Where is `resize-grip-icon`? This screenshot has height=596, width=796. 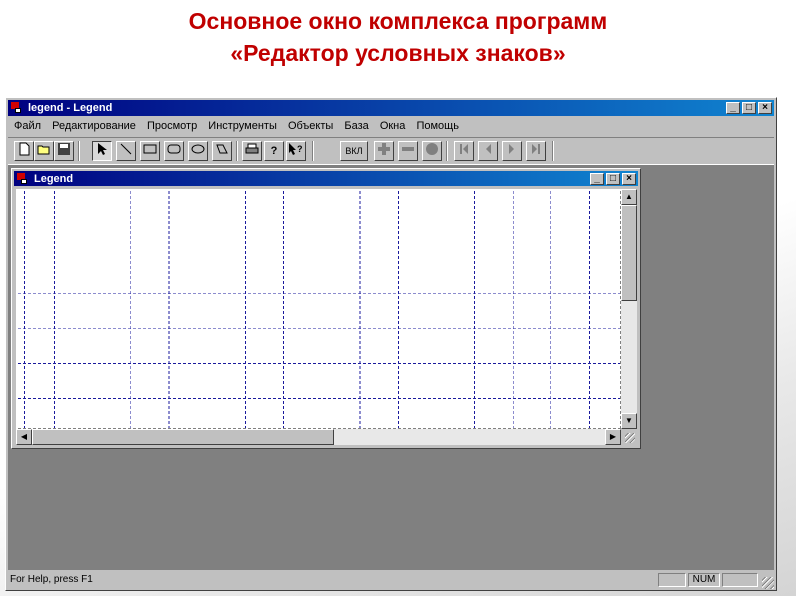
resize-grip-icon is located at coordinates (768, 583).